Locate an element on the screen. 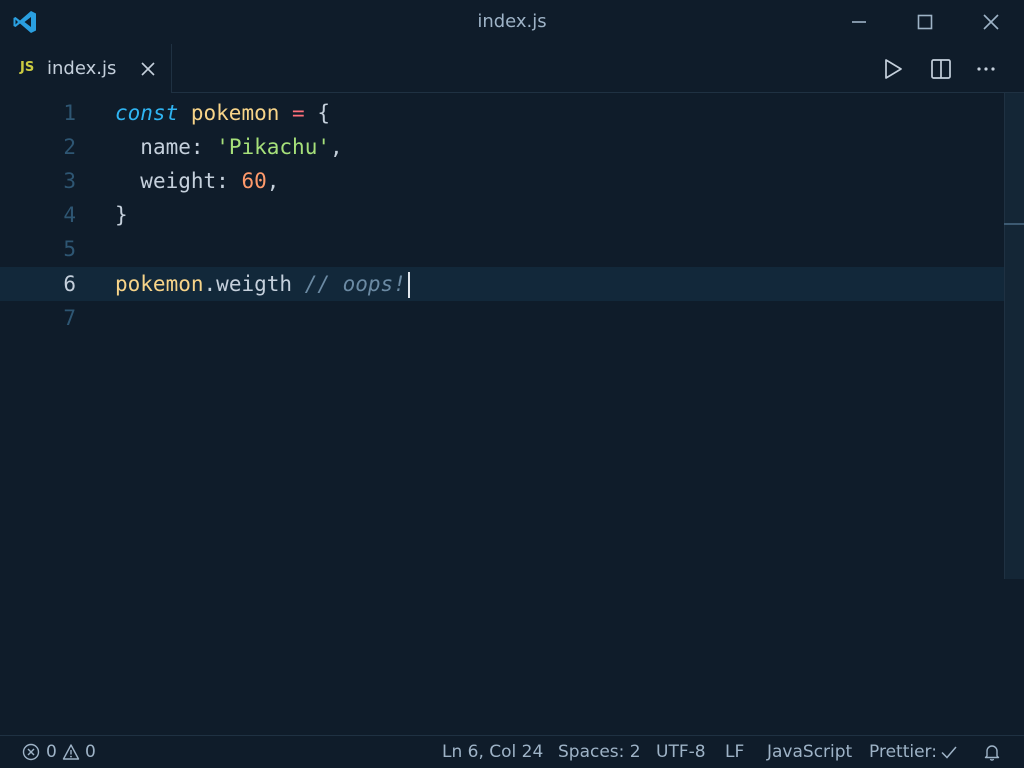  line-content: } is located at coordinates (121, 215).